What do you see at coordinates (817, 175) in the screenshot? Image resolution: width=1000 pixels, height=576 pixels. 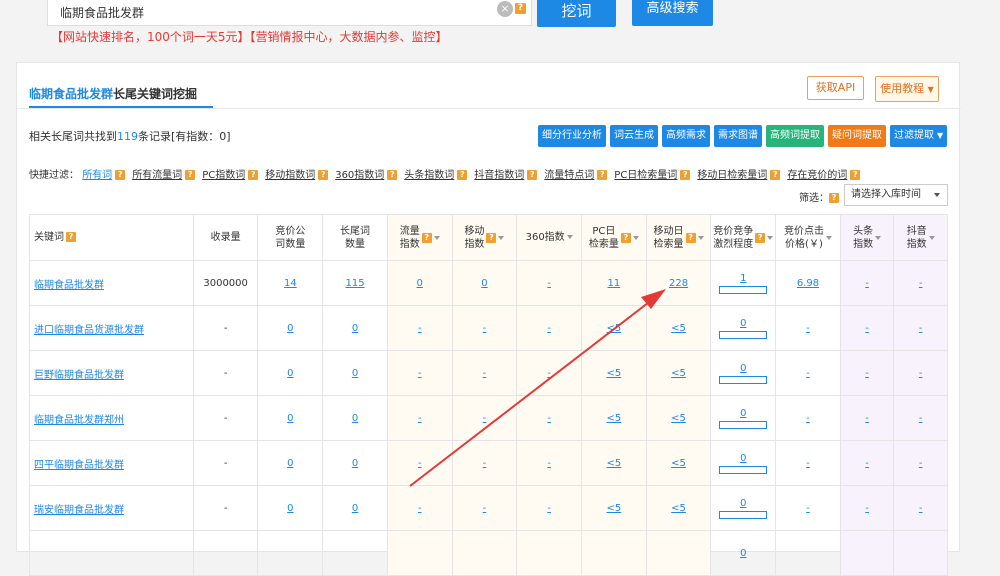 I see `filter-link: 存在竞价的词` at bounding box center [817, 175].